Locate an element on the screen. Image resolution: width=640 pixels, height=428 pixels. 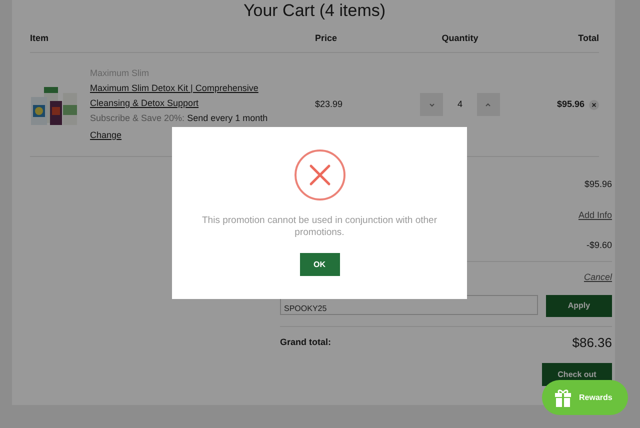
subtotal-value: $95.96 is located at coordinates (598, 184).